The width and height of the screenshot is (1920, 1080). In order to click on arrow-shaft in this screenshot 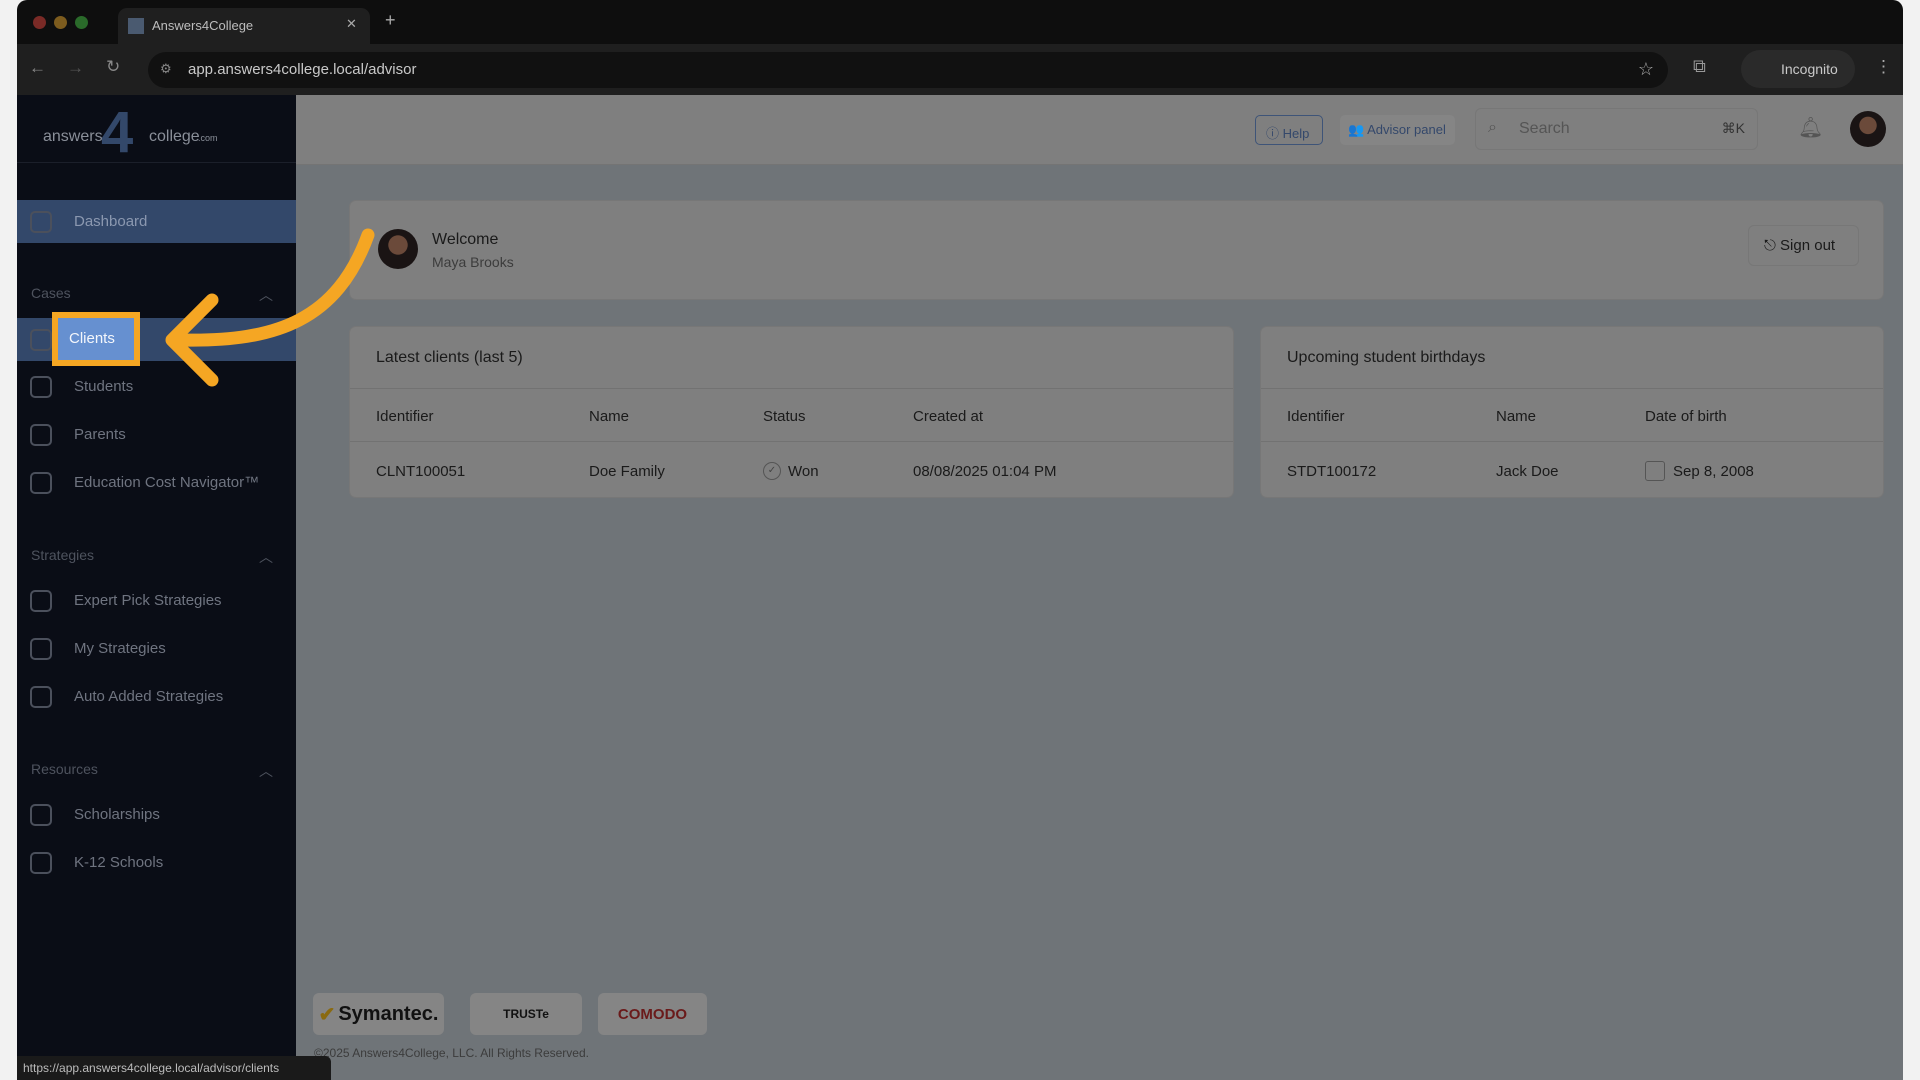, I will do `click(275, 287)`.